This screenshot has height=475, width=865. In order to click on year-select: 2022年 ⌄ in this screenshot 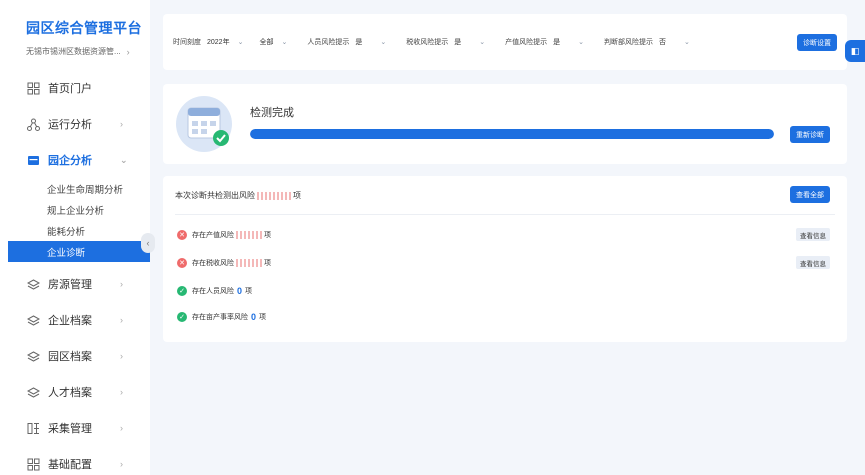, I will do `click(225, 42)`.